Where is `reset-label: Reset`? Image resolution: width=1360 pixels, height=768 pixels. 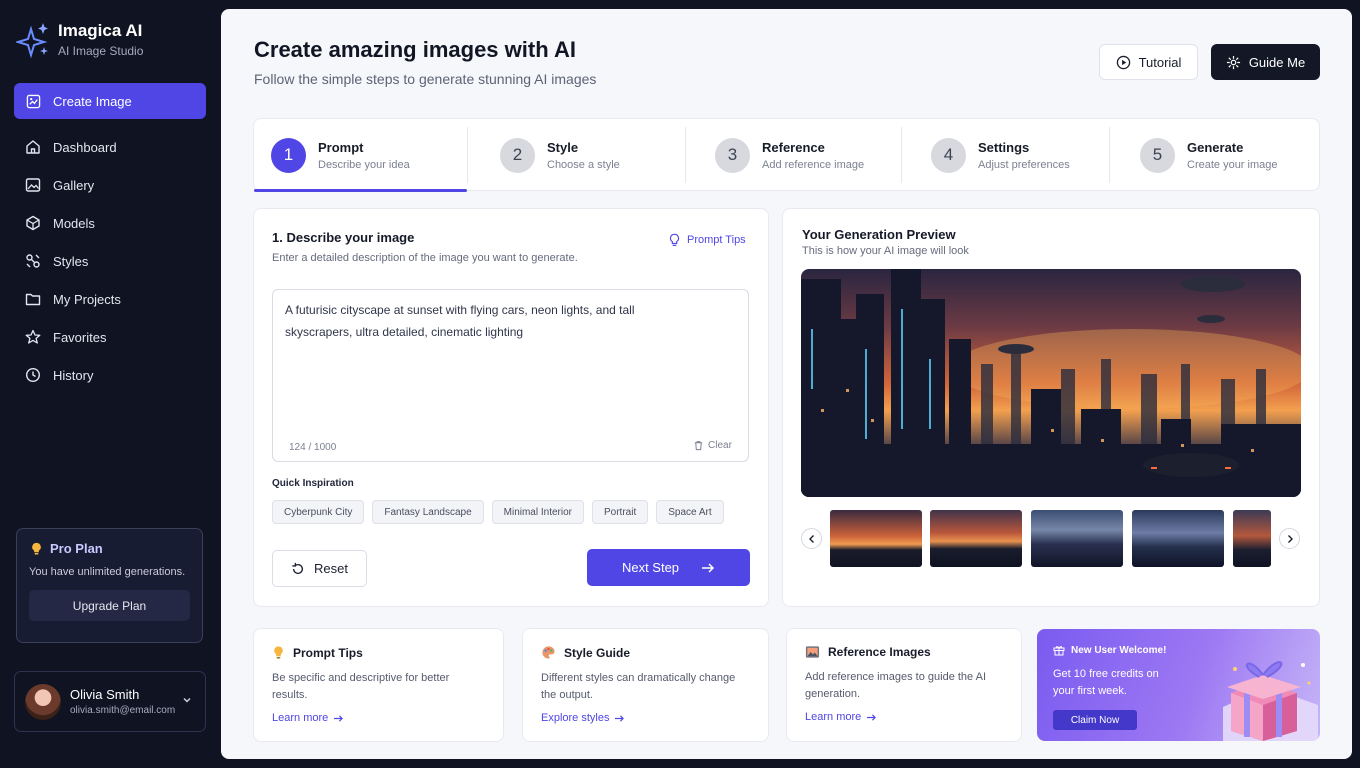
reset-label: Reset is located at coordinates (331, 568).